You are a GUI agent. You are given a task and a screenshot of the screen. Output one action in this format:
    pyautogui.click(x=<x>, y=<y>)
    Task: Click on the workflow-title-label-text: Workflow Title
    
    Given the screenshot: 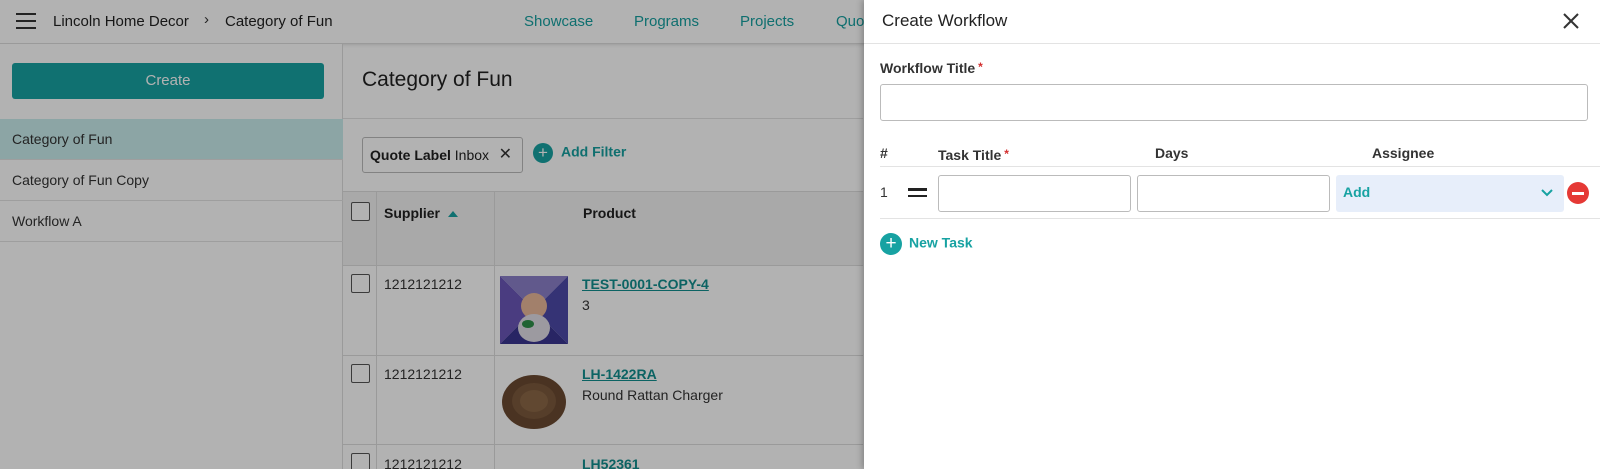 What is the action you would take?
    pyautogui.click(x=928, y=68)
    